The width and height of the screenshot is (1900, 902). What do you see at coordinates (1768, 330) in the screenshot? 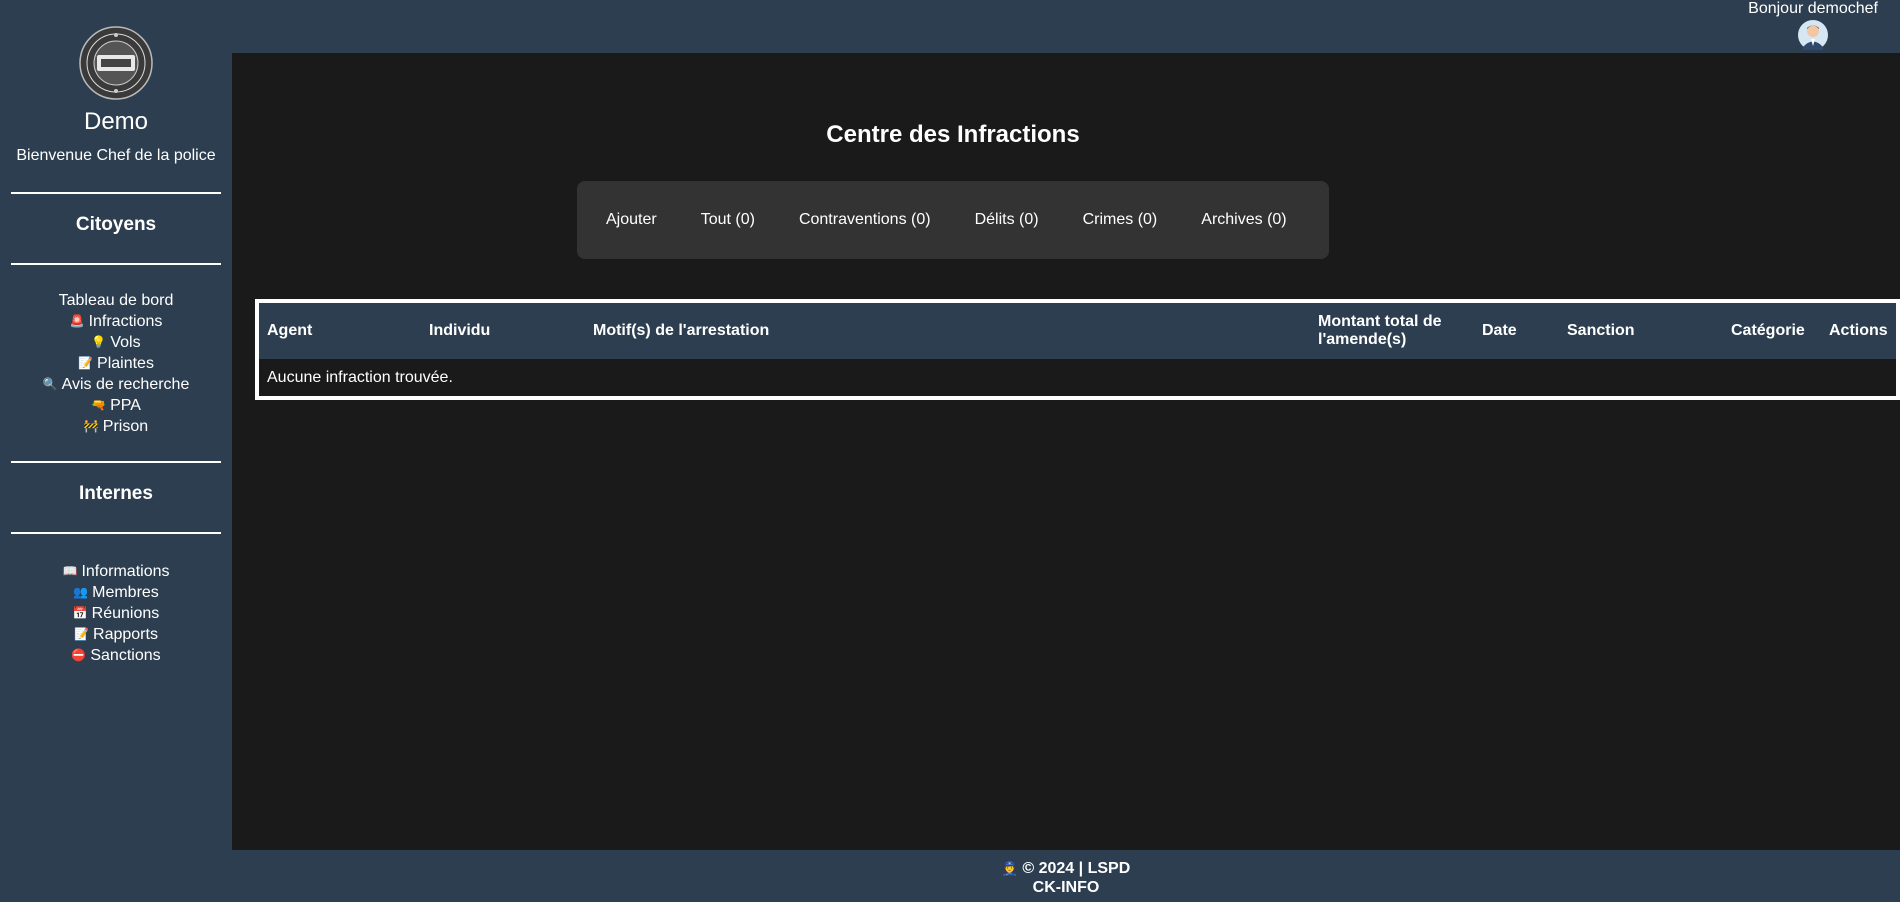
I see `col-categorie: Catégorie` at bounding box center [1768, 330].